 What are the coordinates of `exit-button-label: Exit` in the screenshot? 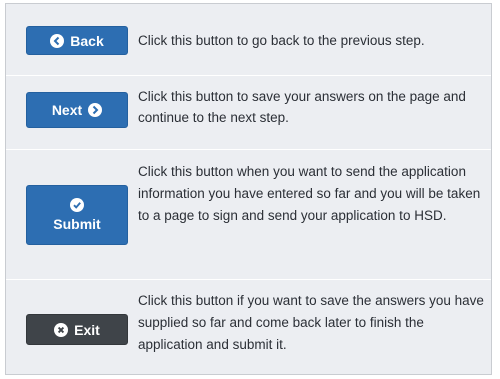 It's located at (87, 329).